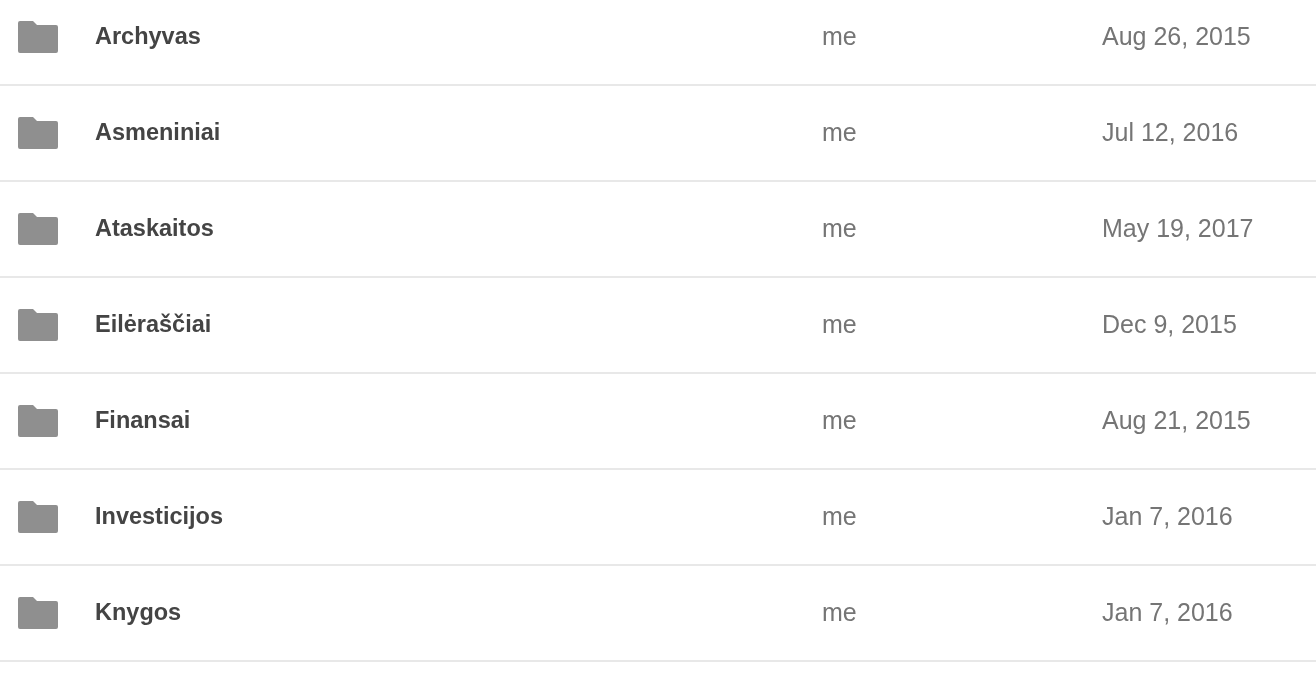 This screenshot has width=1316, height=680. What do you see at coordinates (148, 37) in the screenshot?
I see `folder-name: Archyvas` at bounding box center [148, 37].